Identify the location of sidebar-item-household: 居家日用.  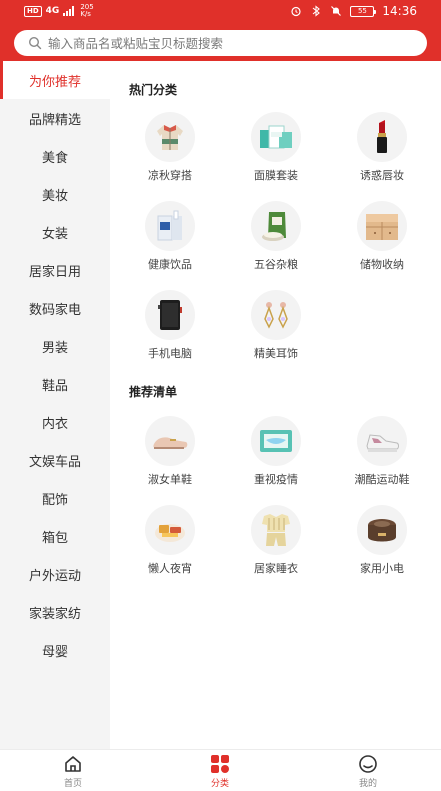
(55, 270).